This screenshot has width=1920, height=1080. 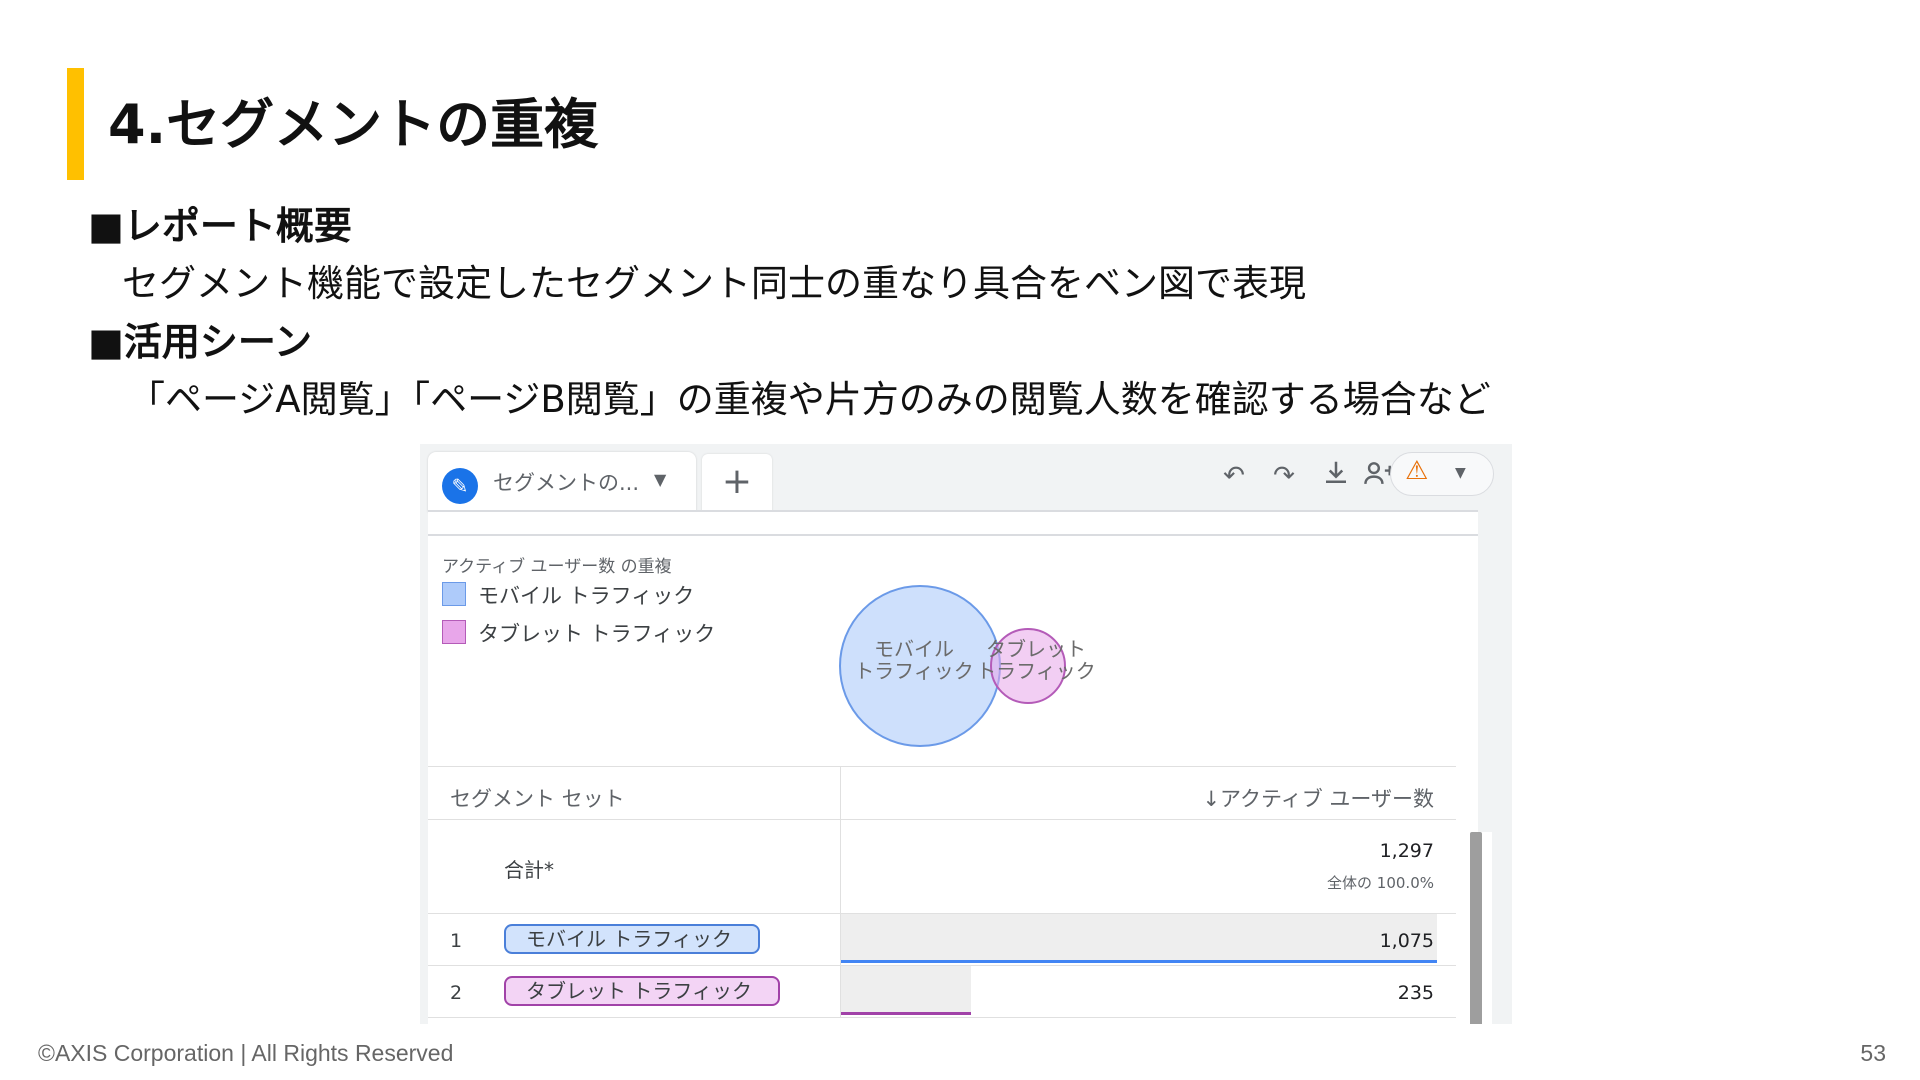 What do you see at coordinates (714, 283) in the screenshot?
I see `report-overview-text: セグメント機能で設定したセグメント同士の重なり具合をベン図で表現` at bounding box center [714, 283].